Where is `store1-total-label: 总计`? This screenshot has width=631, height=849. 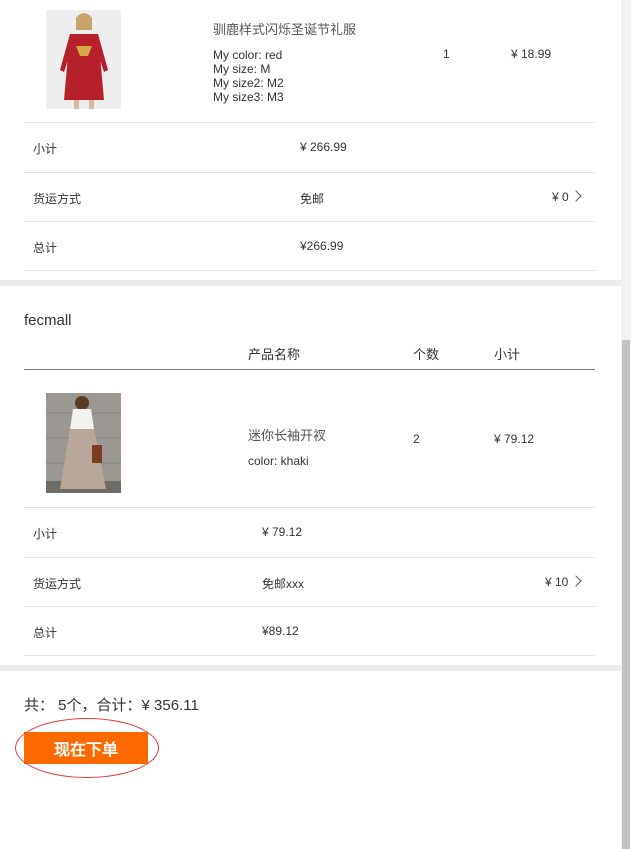
store1-total-label: 总计 is located at coordinates (45, 248).